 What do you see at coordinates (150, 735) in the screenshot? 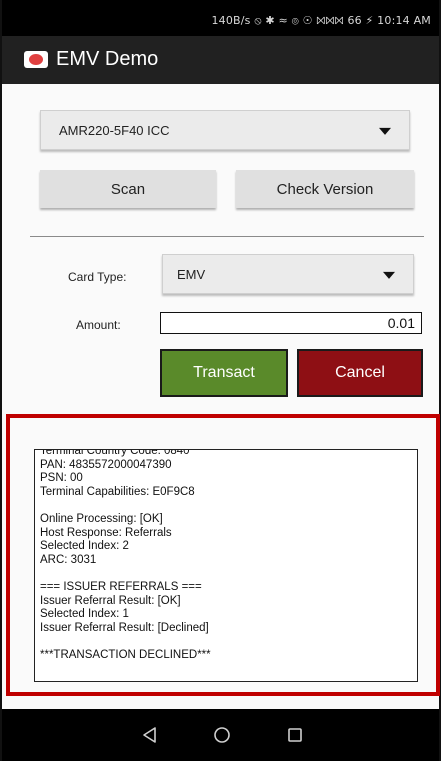
I see `back-icon` at bounding box center [150, 735].